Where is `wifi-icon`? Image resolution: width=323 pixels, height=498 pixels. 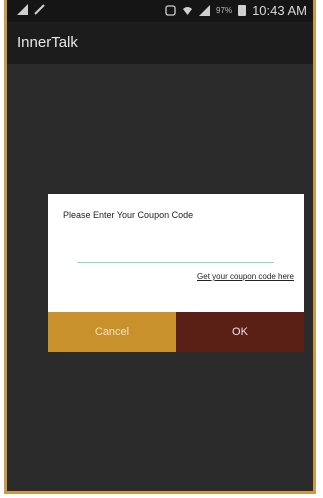
wifi-icon is located at coordinates (187, 10).